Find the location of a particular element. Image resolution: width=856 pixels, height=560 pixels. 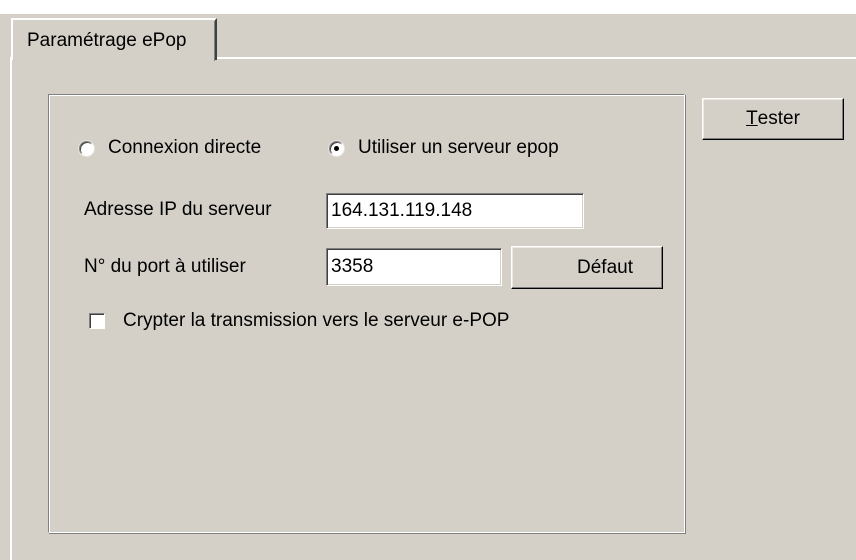

radio-connexion-directe-circle is located at coordinates (86, 148).